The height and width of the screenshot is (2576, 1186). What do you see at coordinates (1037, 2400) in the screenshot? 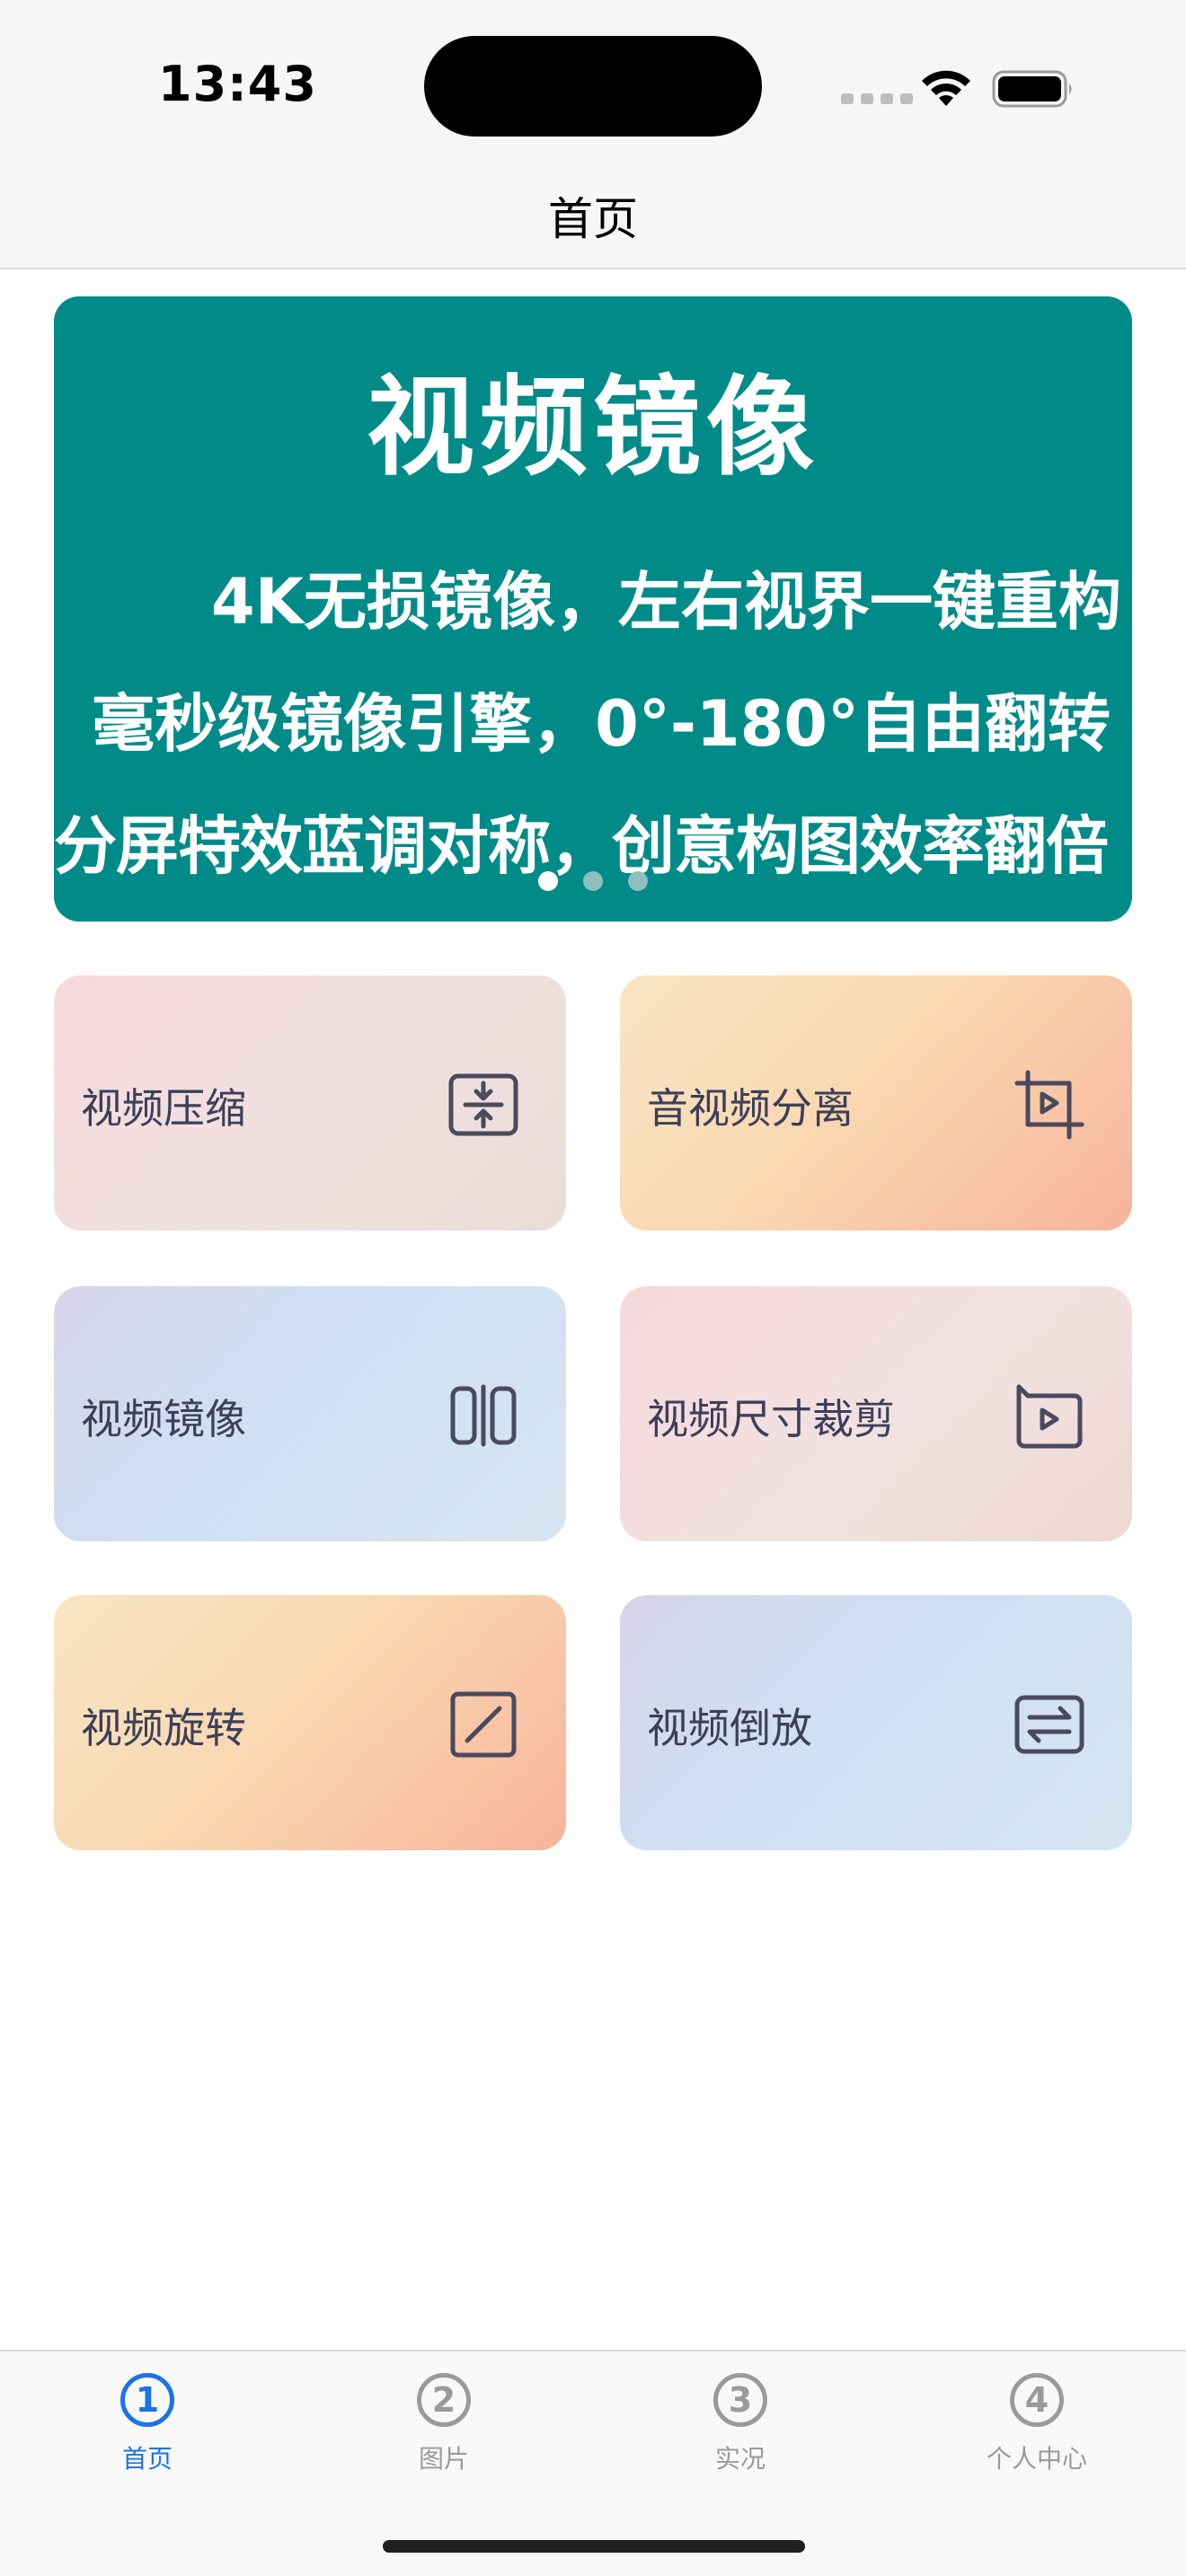
I see `tab-profile-icon: 4` at bounding box center [1037, 2400].